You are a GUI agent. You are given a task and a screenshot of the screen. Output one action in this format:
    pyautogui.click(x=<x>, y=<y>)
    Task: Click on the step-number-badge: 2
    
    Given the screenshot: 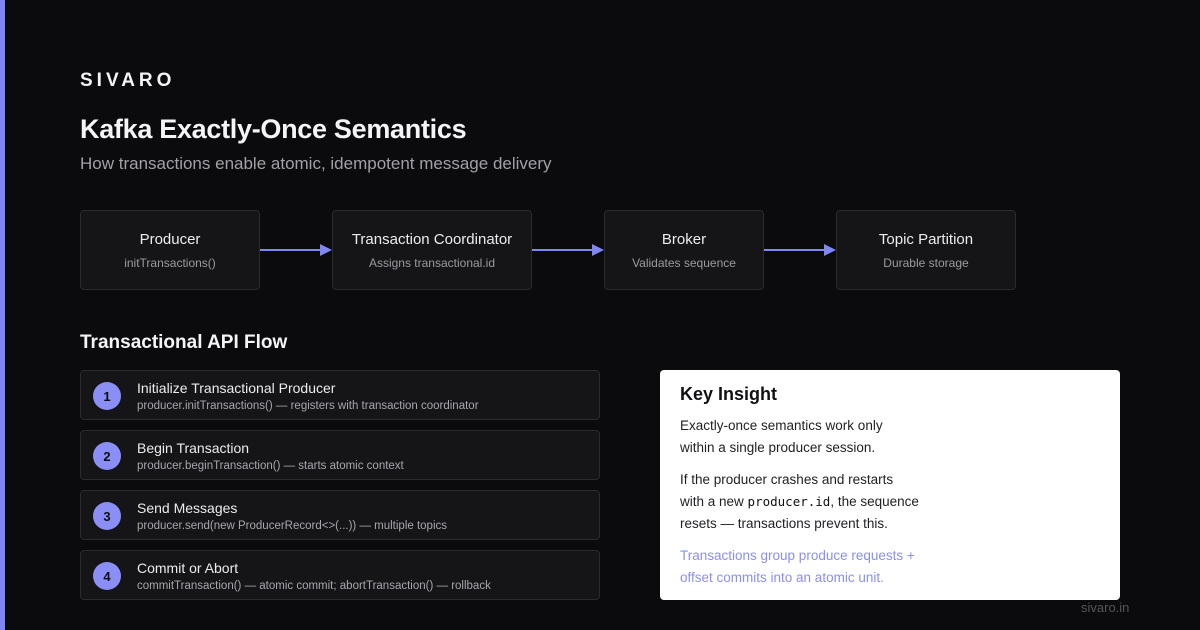 What is the action you would take?
    pyautogui.click(x=107, y=456)
    